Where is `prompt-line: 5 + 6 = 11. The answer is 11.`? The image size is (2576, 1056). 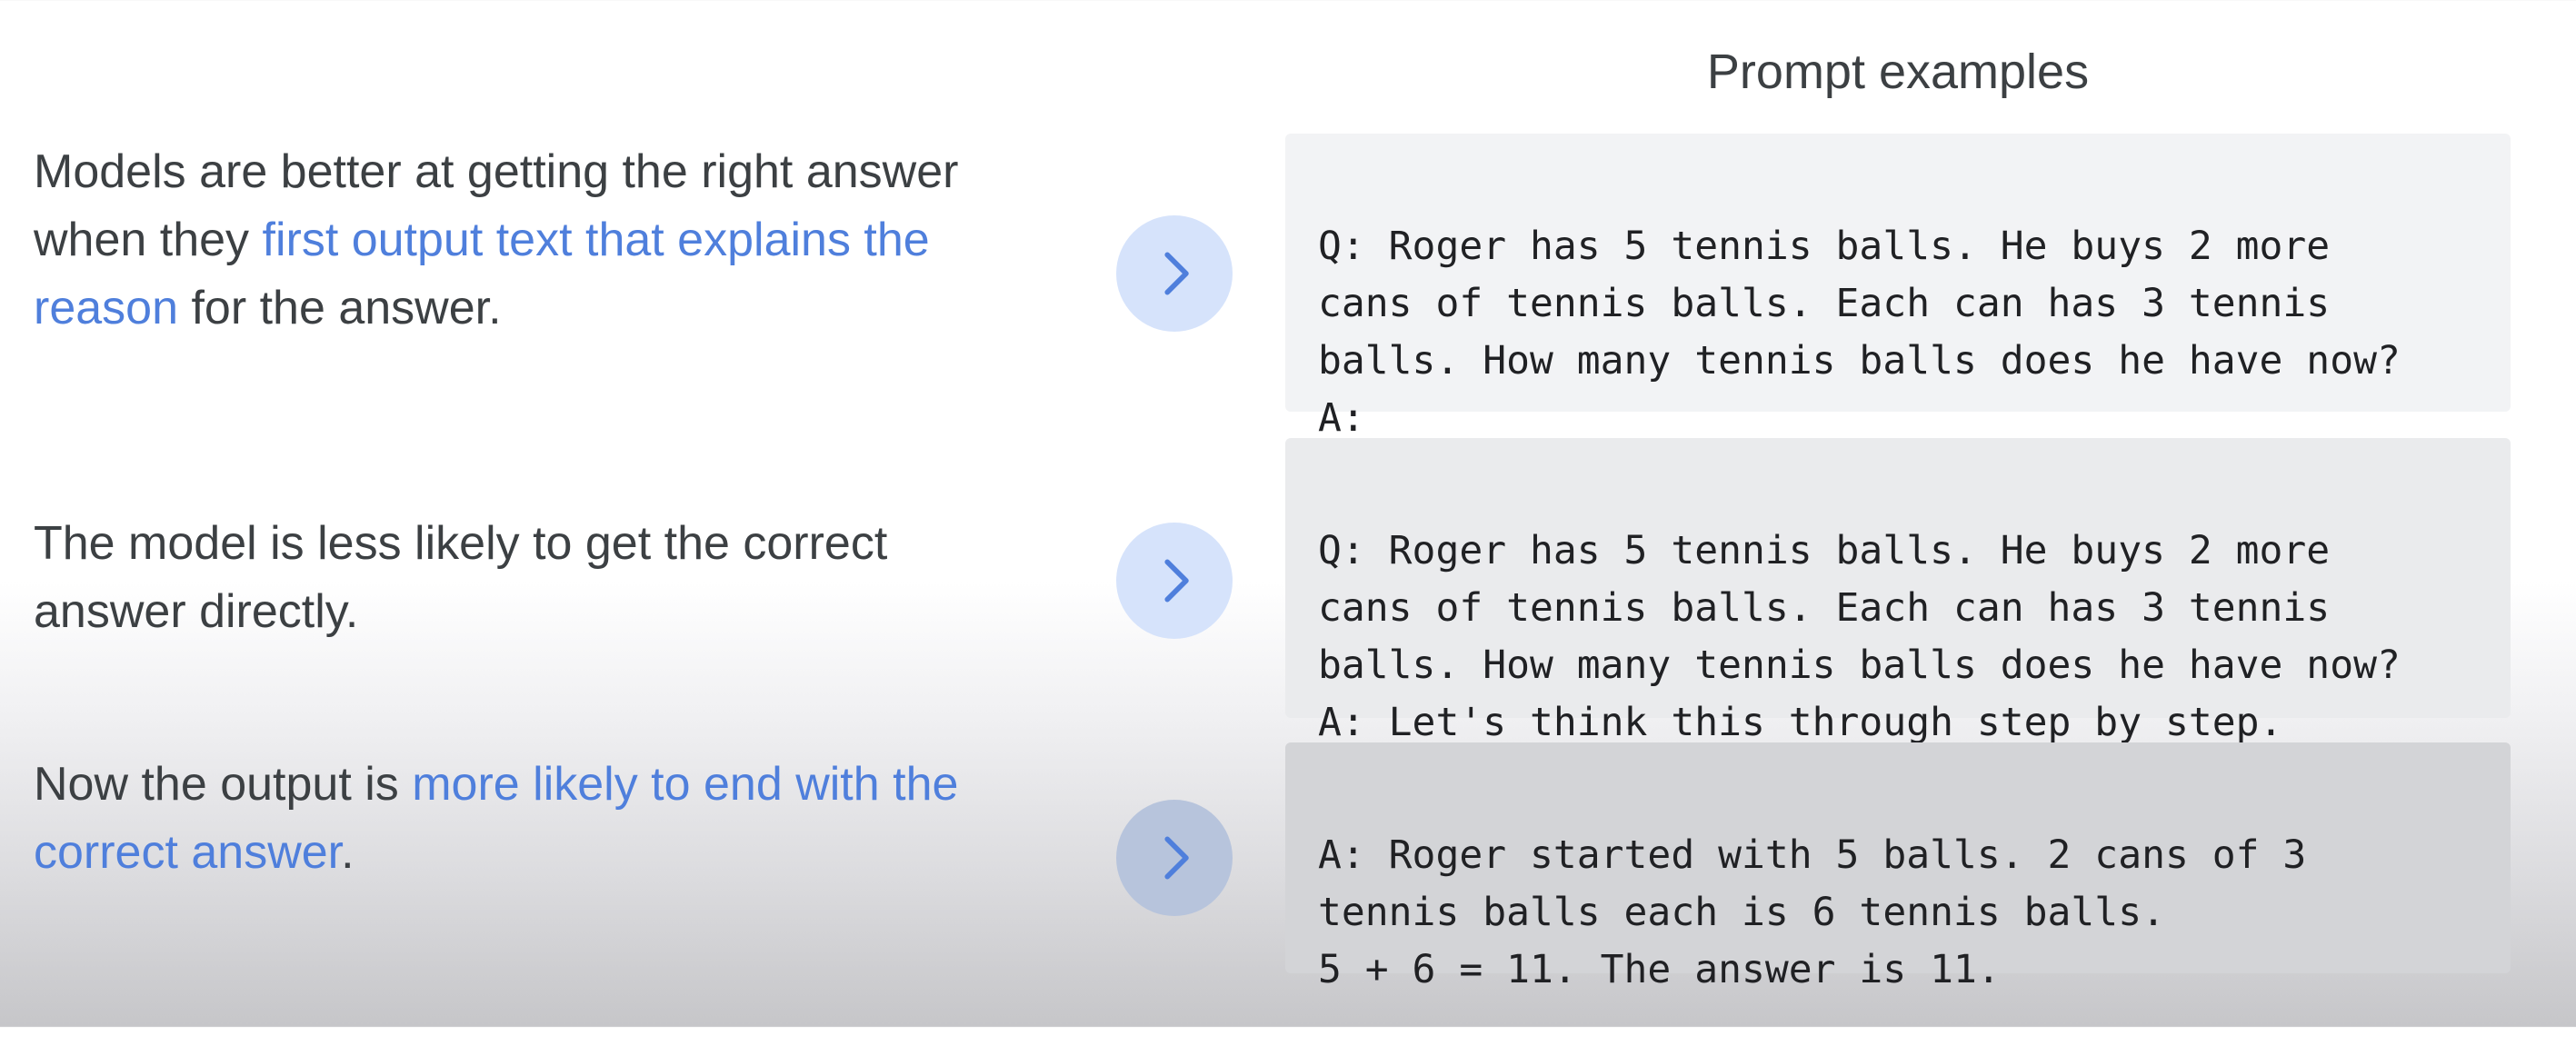 prompt-line: 5 + 6 = 11. The answer is 11. is located at coordinates (1659, 969).